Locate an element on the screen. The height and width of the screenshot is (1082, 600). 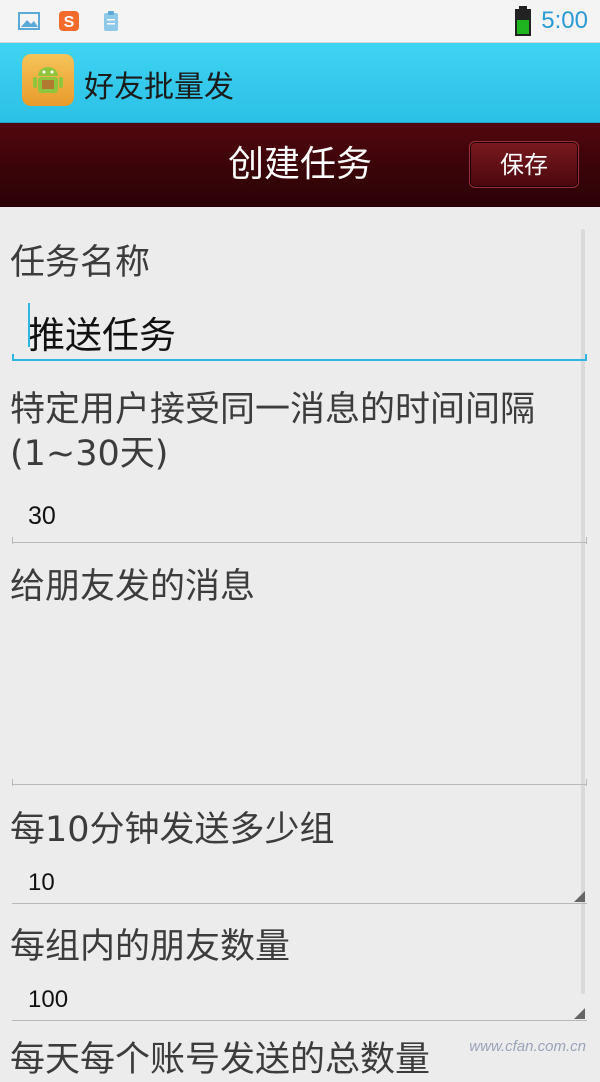
message-underline is located at coordinates (299, 784).